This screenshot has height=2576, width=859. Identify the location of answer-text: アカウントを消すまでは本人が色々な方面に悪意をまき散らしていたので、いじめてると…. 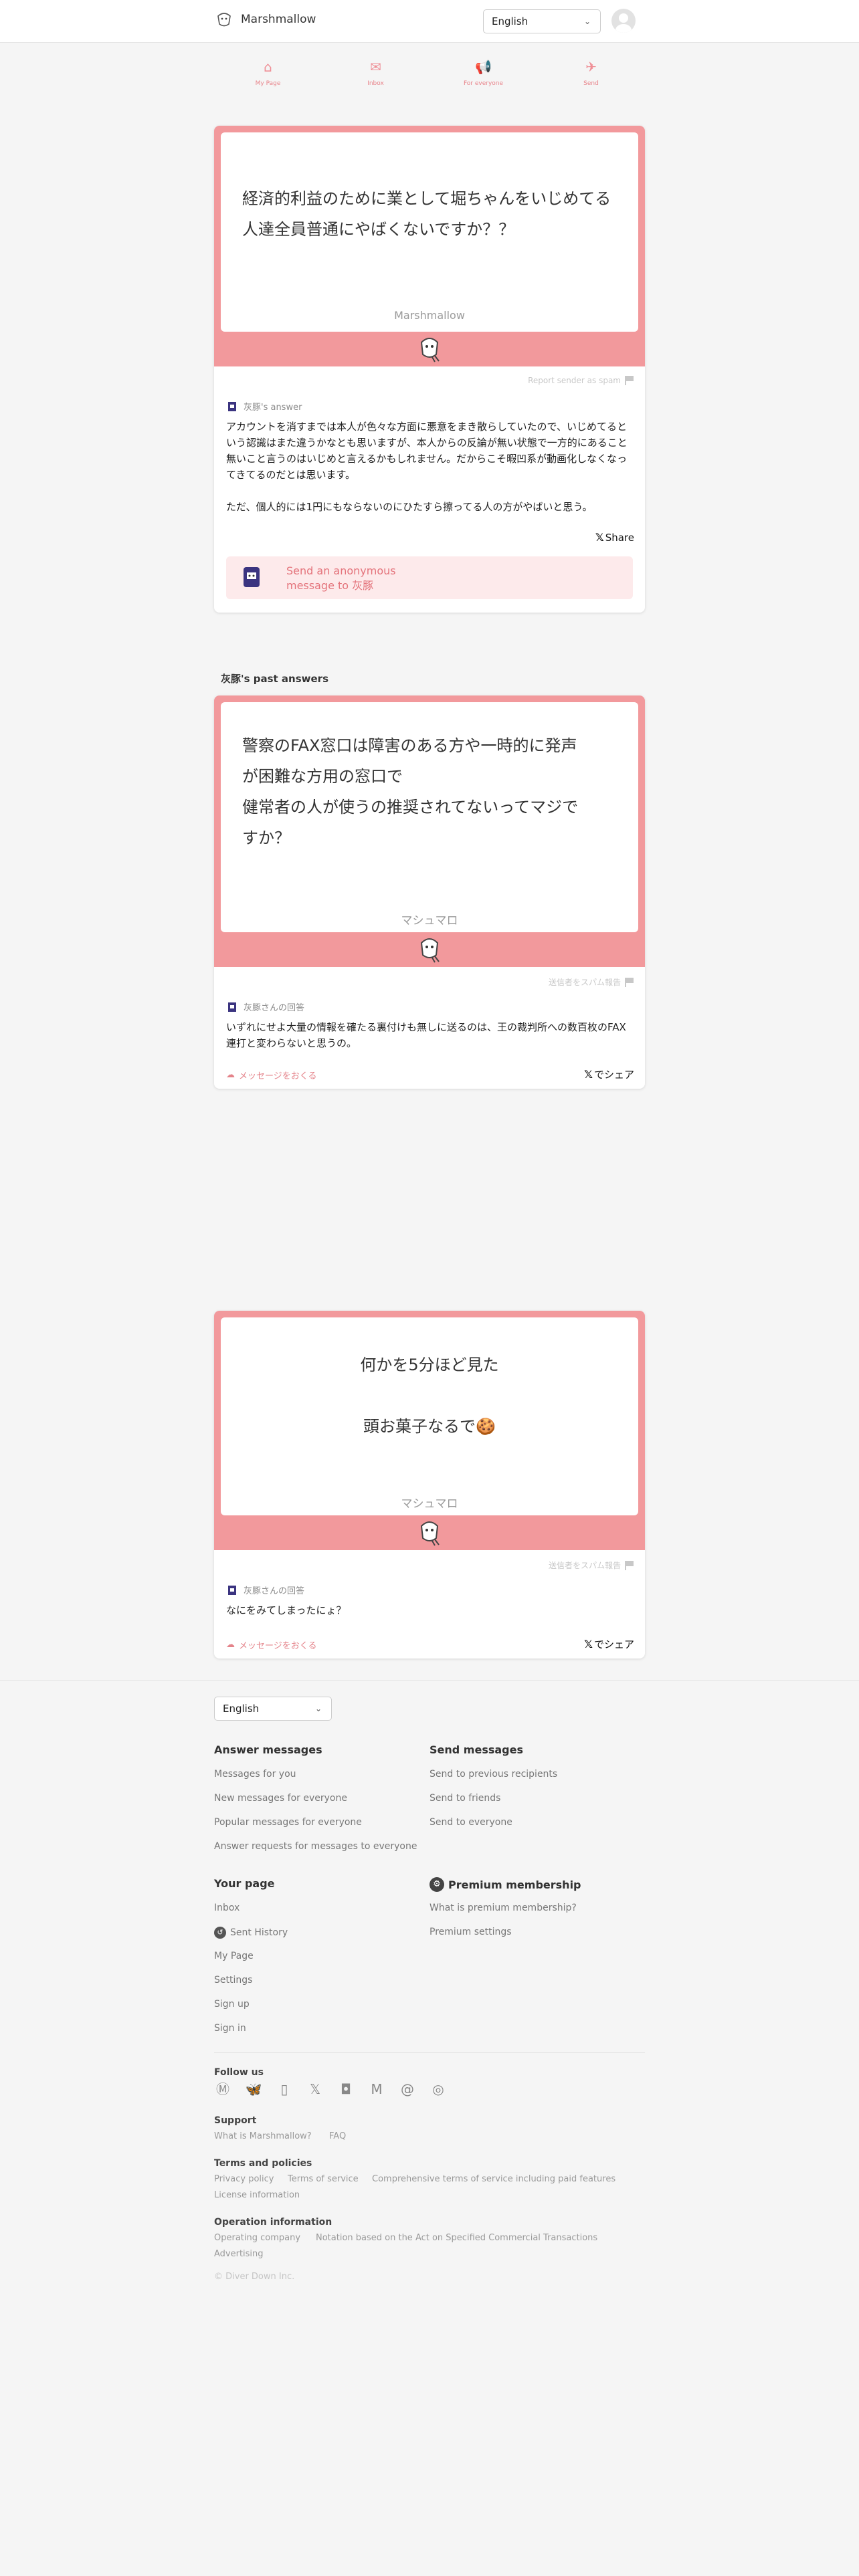
(429, 467).